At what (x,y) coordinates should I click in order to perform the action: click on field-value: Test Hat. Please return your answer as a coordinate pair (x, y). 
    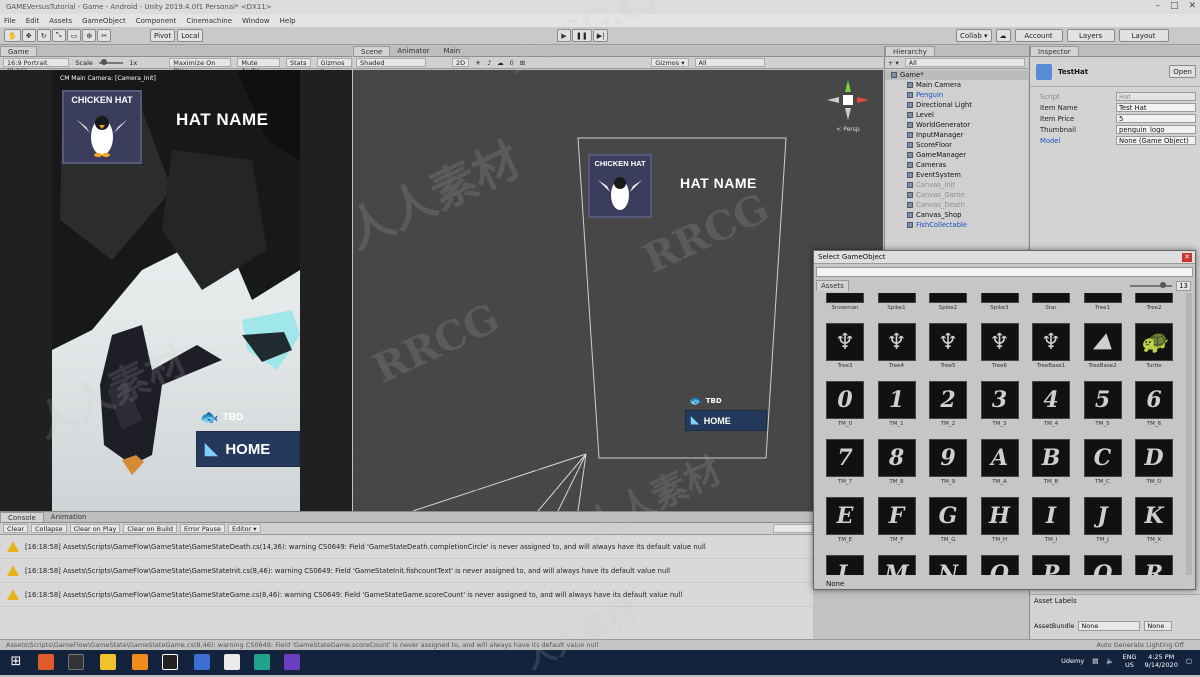
    Looking at the image, I should click on (1156, 107).